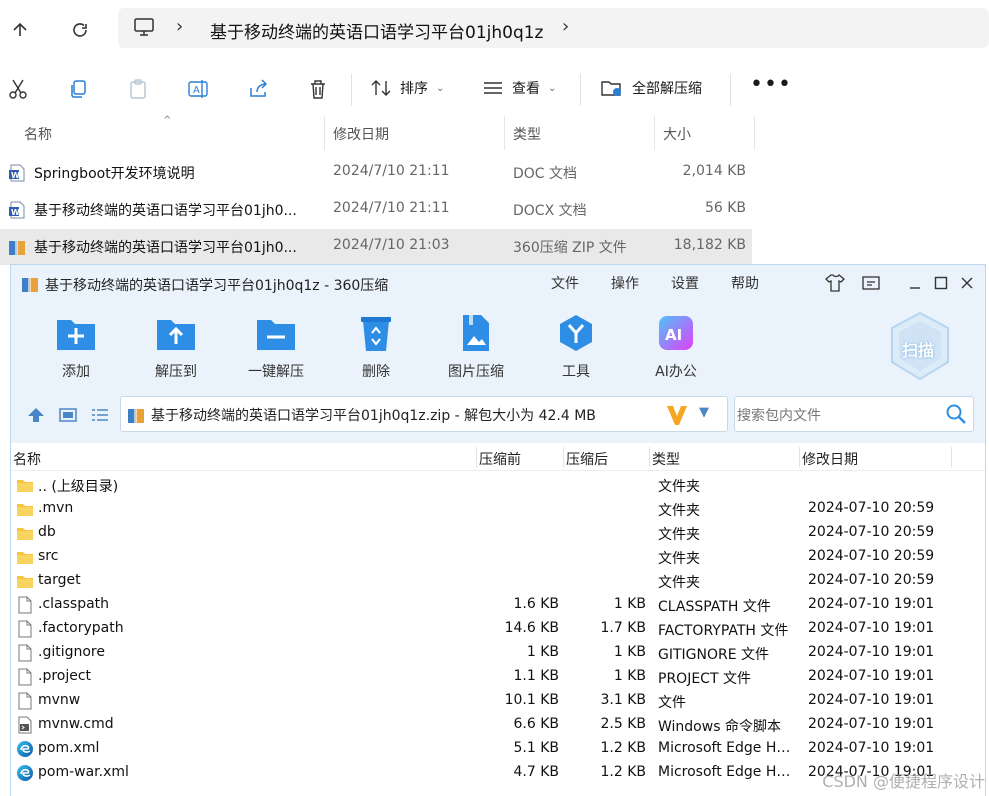 The image size is (989, 796). What do you see at coordinates (20, 30) in the screenshot?
I see `up-arrow-icon` at bounding box center [20, 30].